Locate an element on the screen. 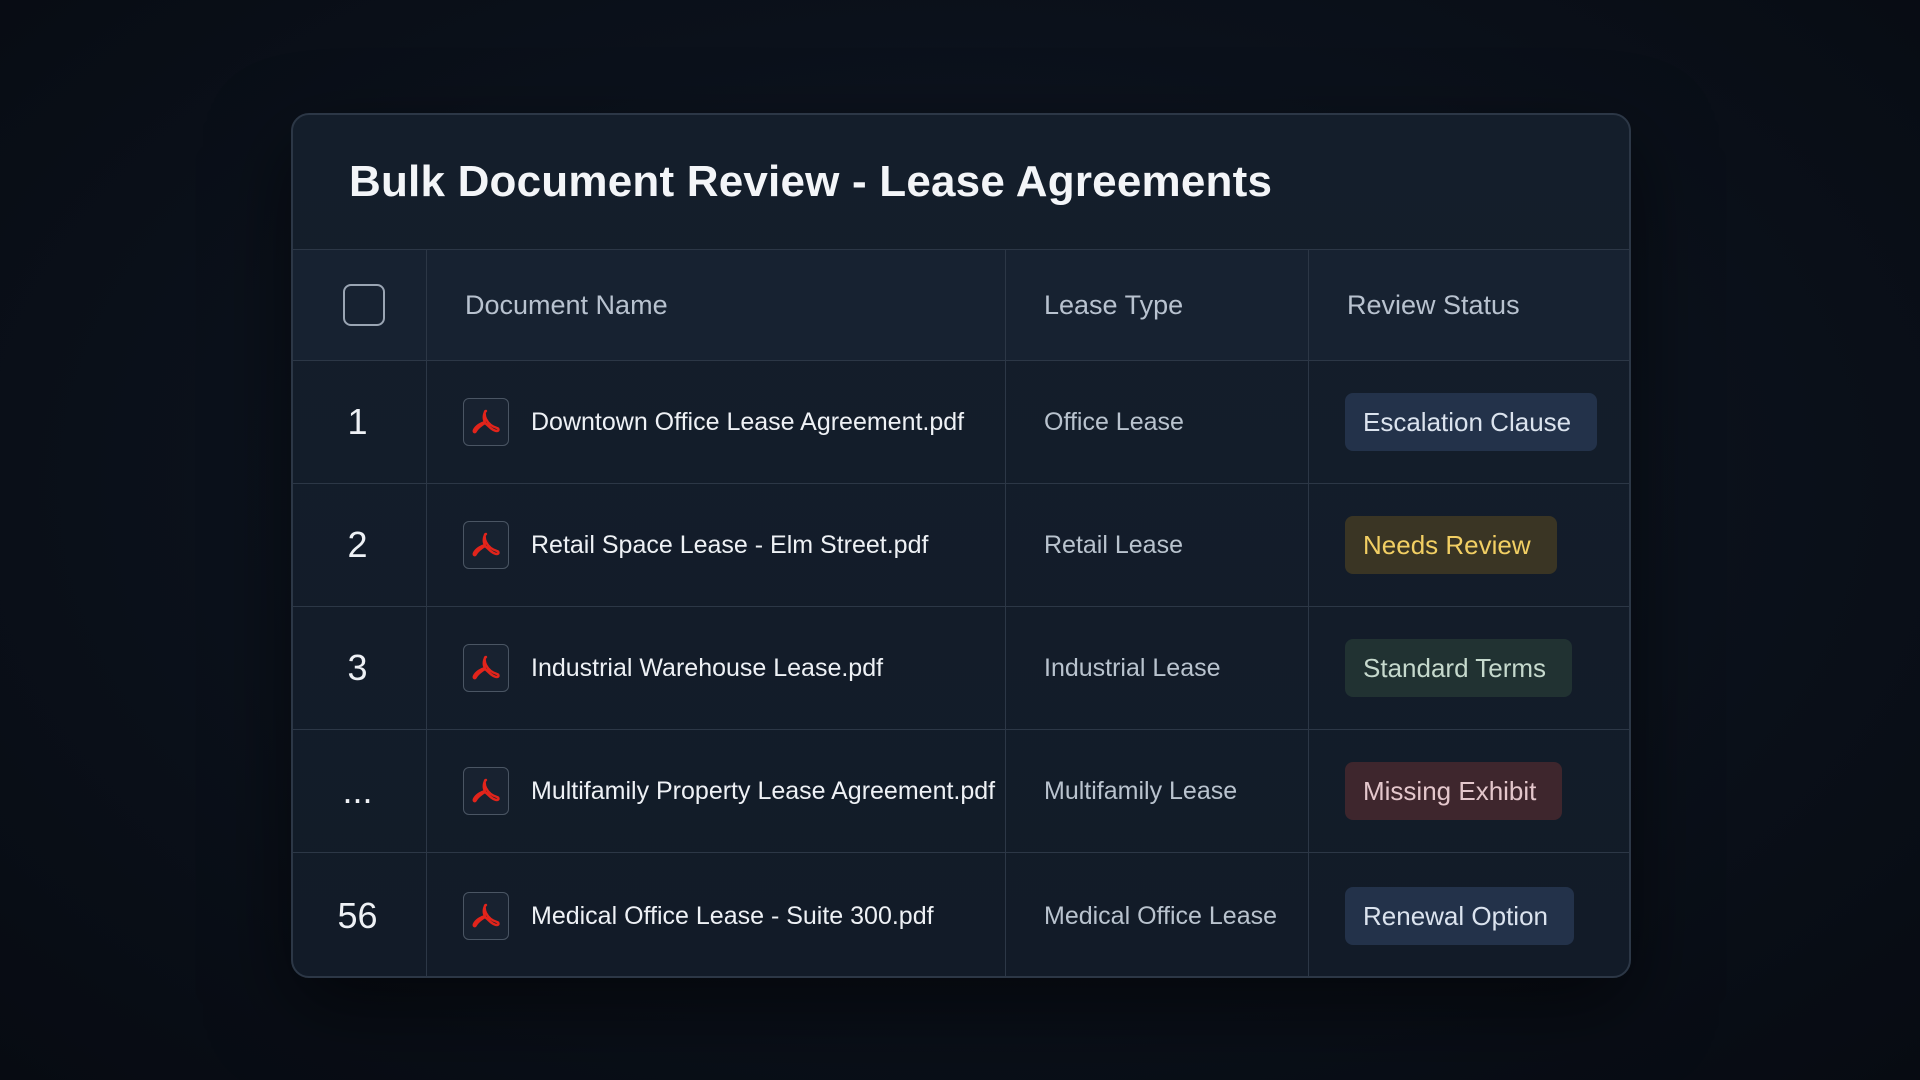 The width and height of the screenshot is (1920, 1080). document-name: Retail Space Lease - Elm Street.pdf is located at coordinates (730, 544).